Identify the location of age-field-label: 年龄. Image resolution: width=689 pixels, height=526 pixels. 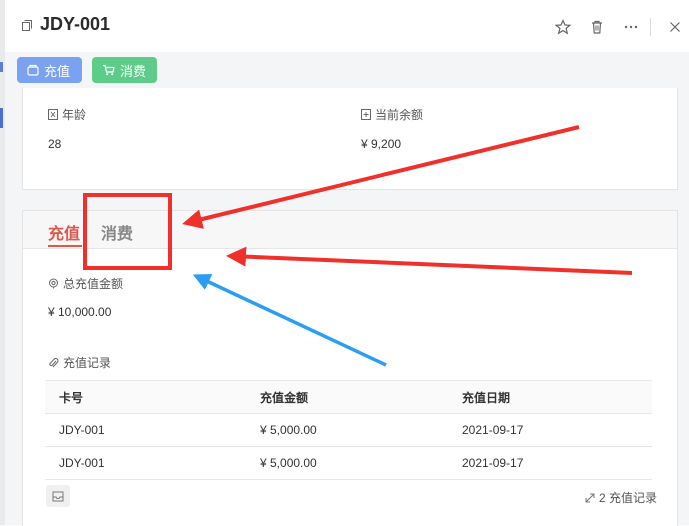
(67, 114).